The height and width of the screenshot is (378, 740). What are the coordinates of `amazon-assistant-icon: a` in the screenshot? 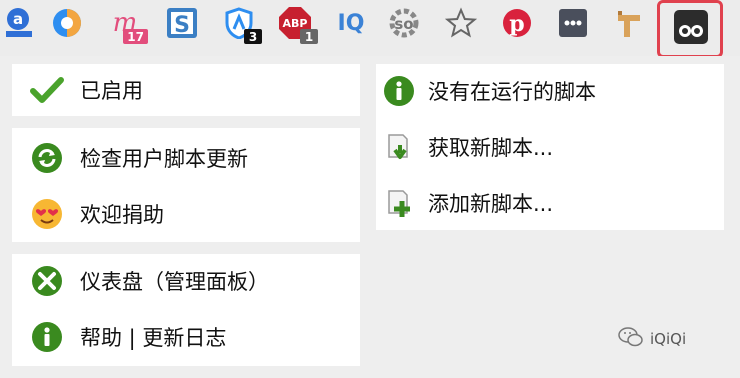 It's located at (19, 23).